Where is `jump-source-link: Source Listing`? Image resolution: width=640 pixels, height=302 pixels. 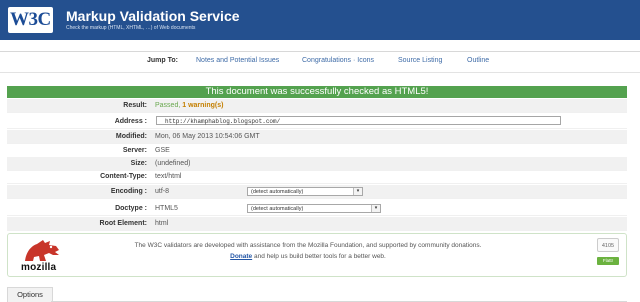
jump-source-link: Source Listing is located at coordinates (420, 60).